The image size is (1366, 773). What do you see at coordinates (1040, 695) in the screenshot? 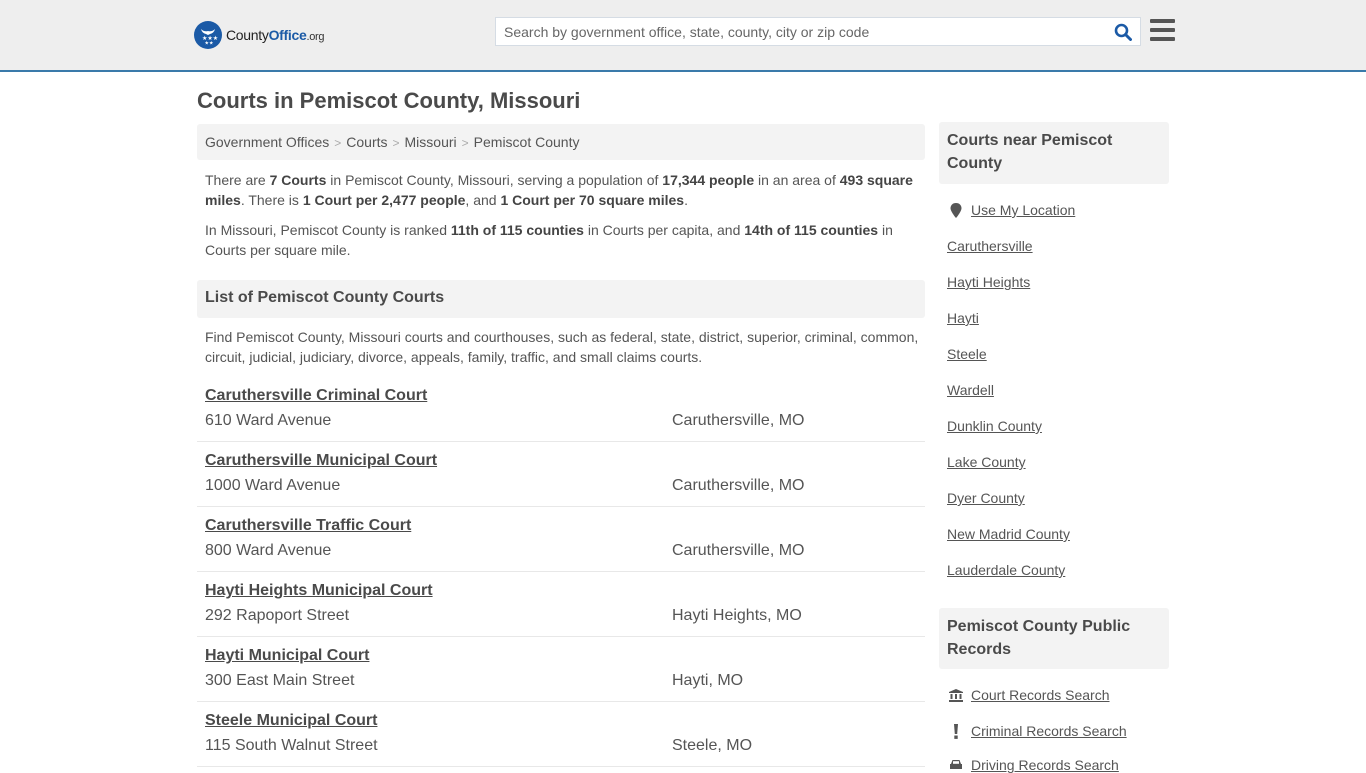
I see `court-records-search-link: Court Records Search` at bounding box center [1040, 695].